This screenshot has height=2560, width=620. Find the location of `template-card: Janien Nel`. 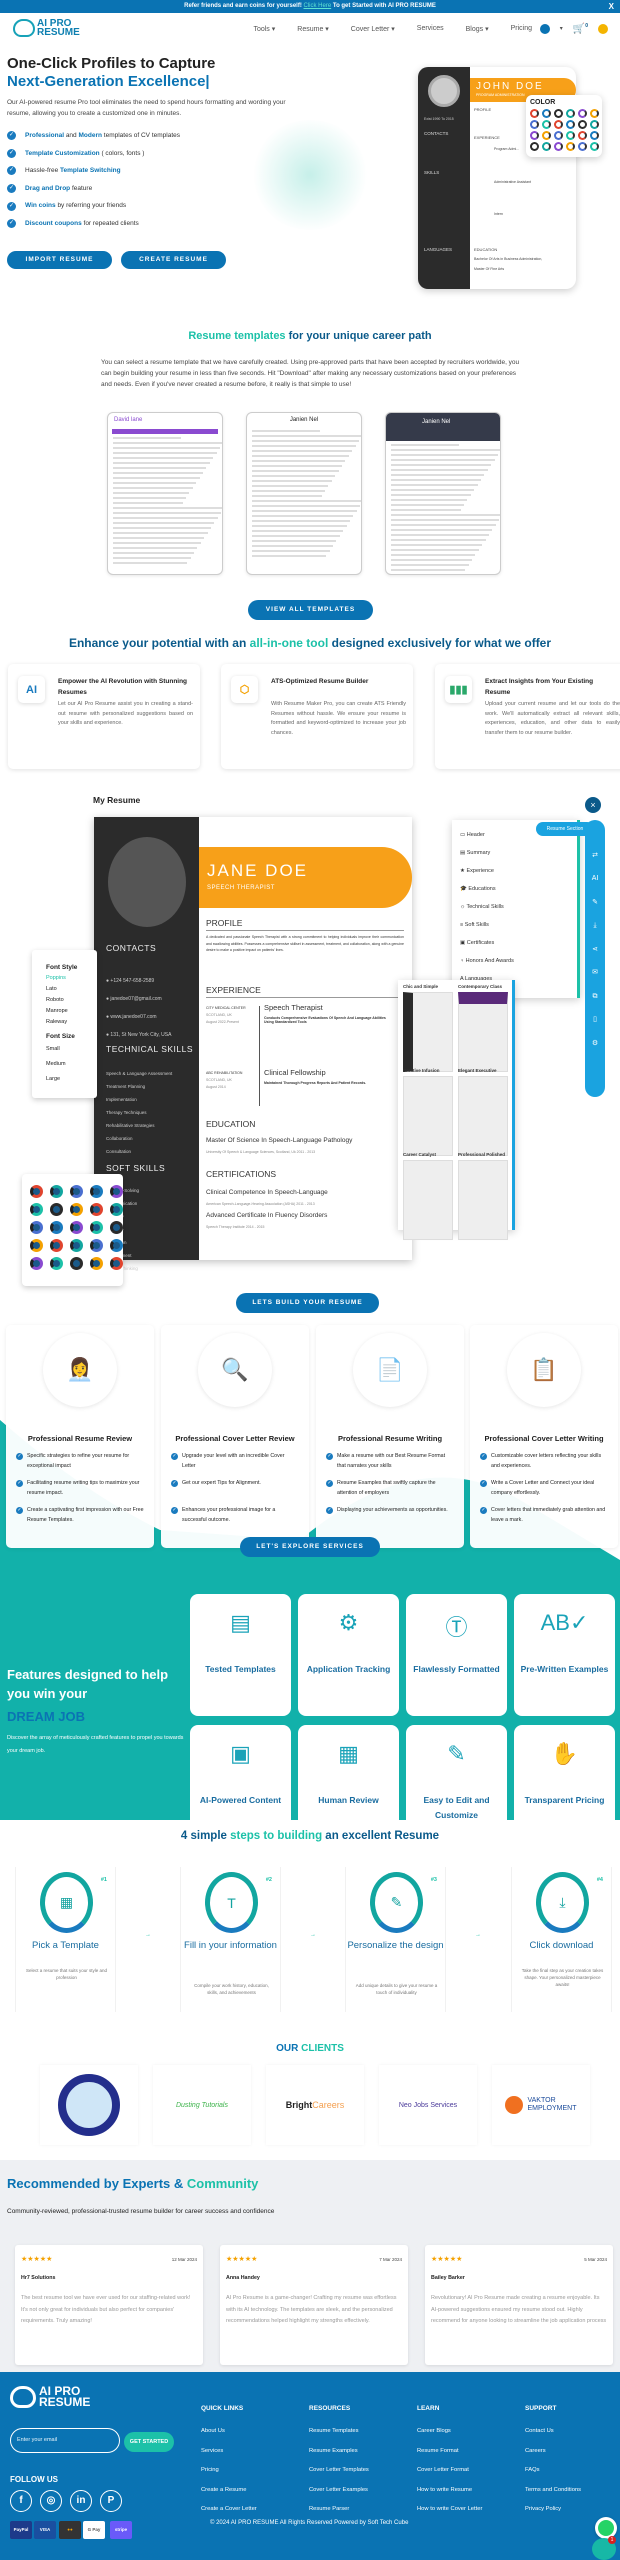

template-card: Janien Nel is located at coordinates (443, 493).